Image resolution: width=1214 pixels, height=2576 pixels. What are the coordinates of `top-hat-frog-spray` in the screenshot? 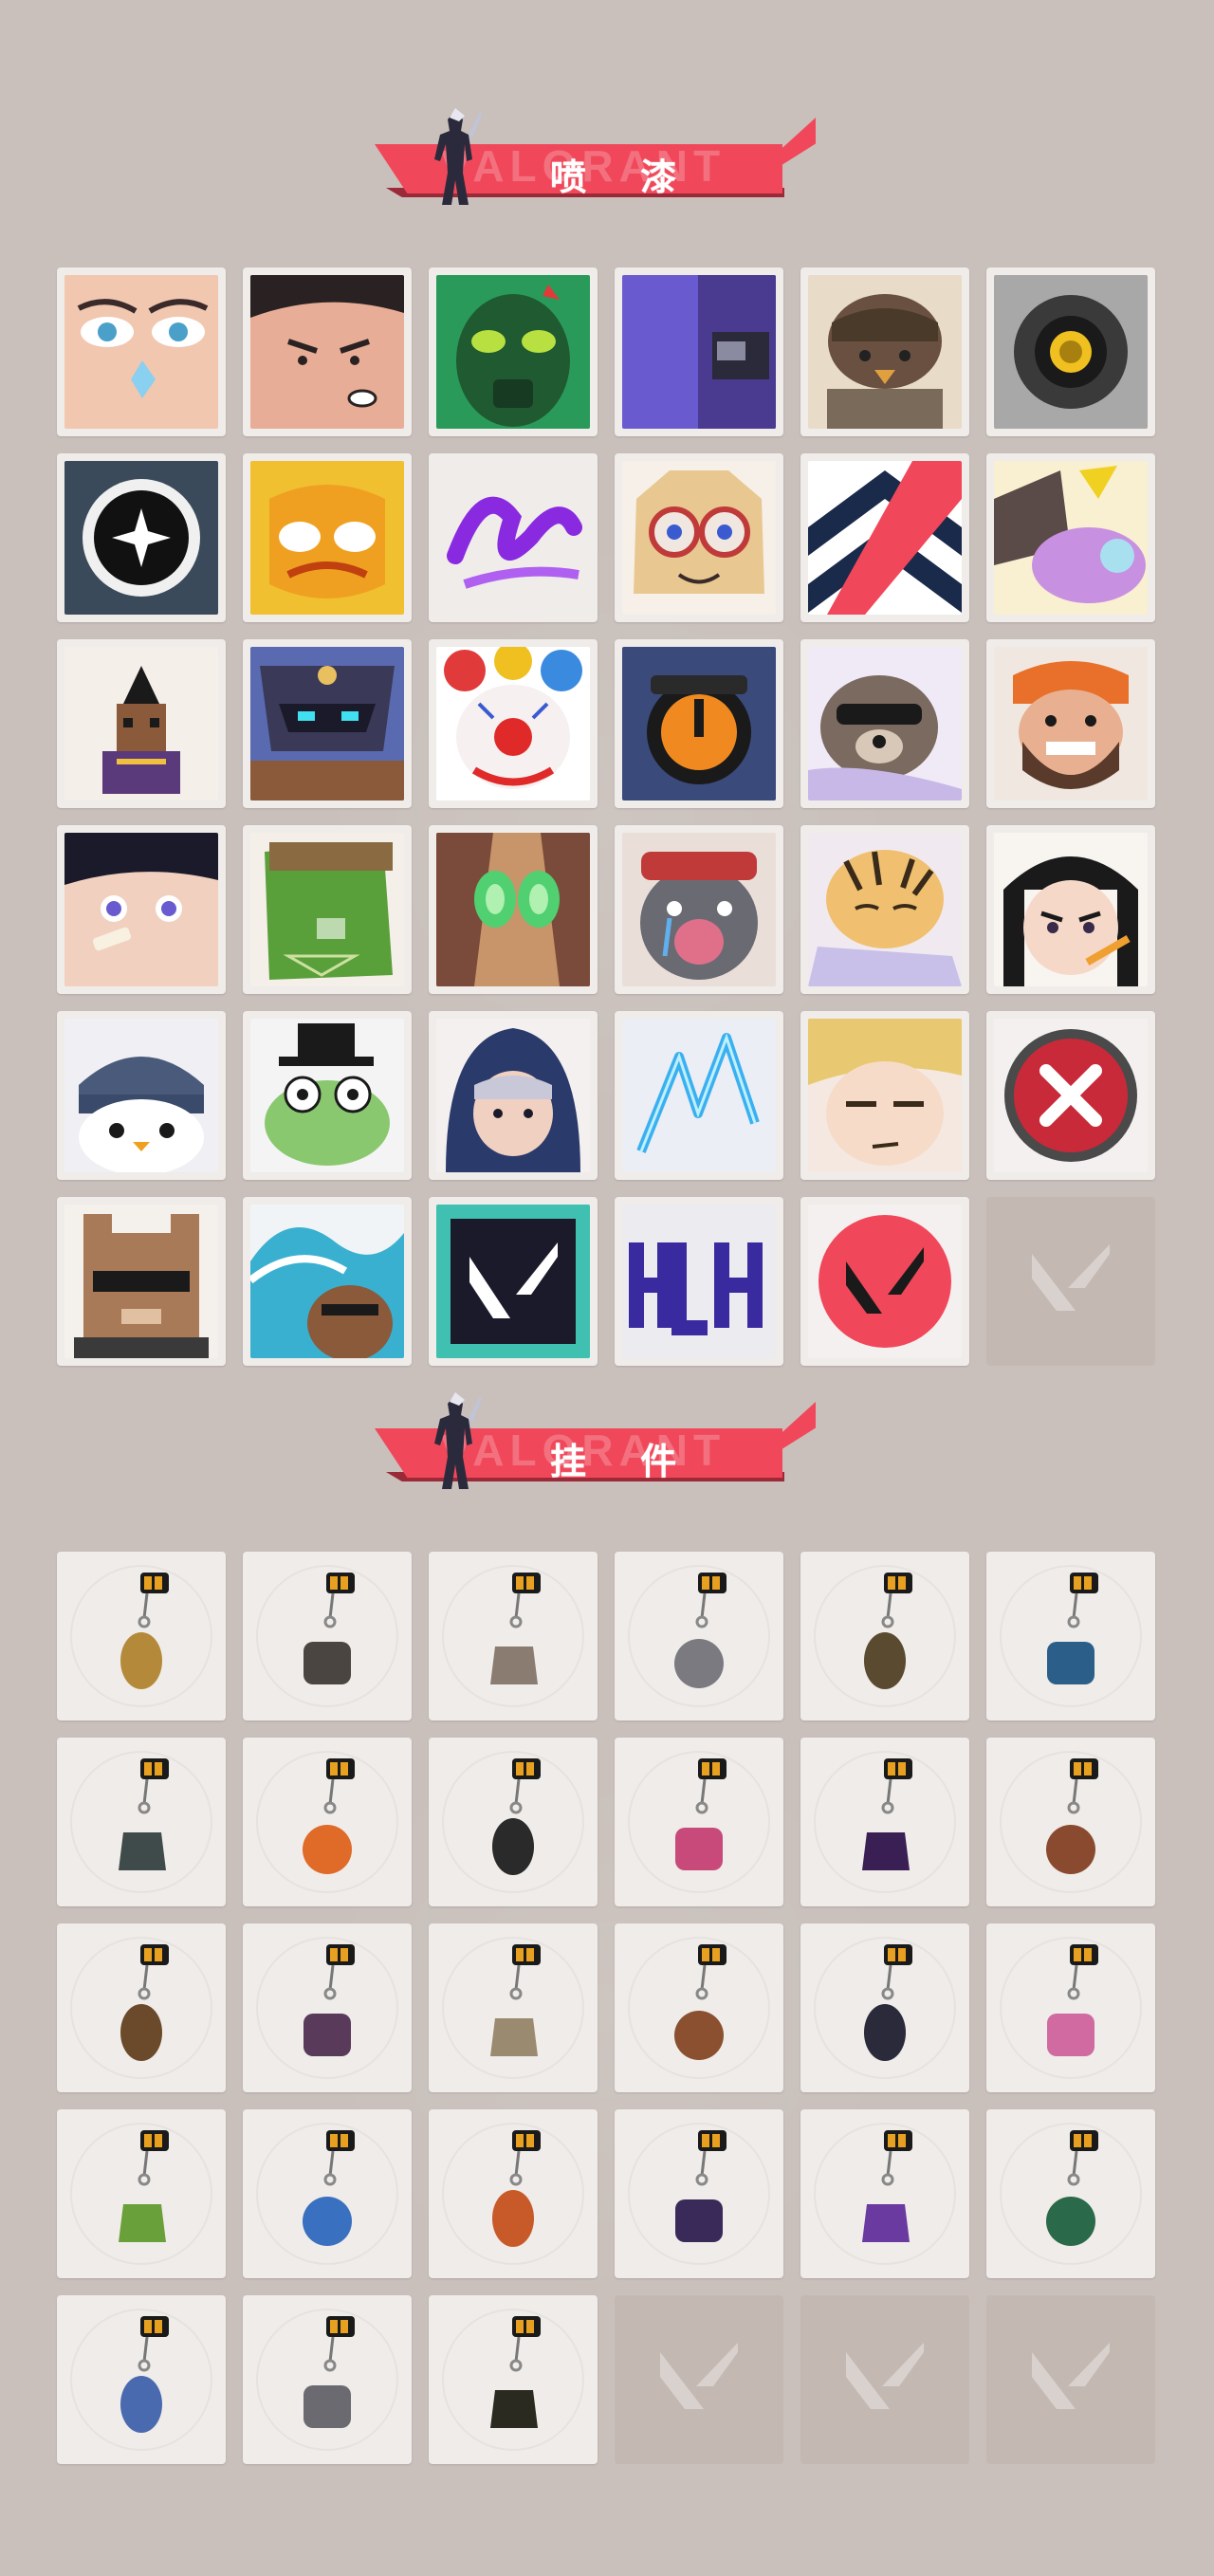 It's located at (327, 1095).